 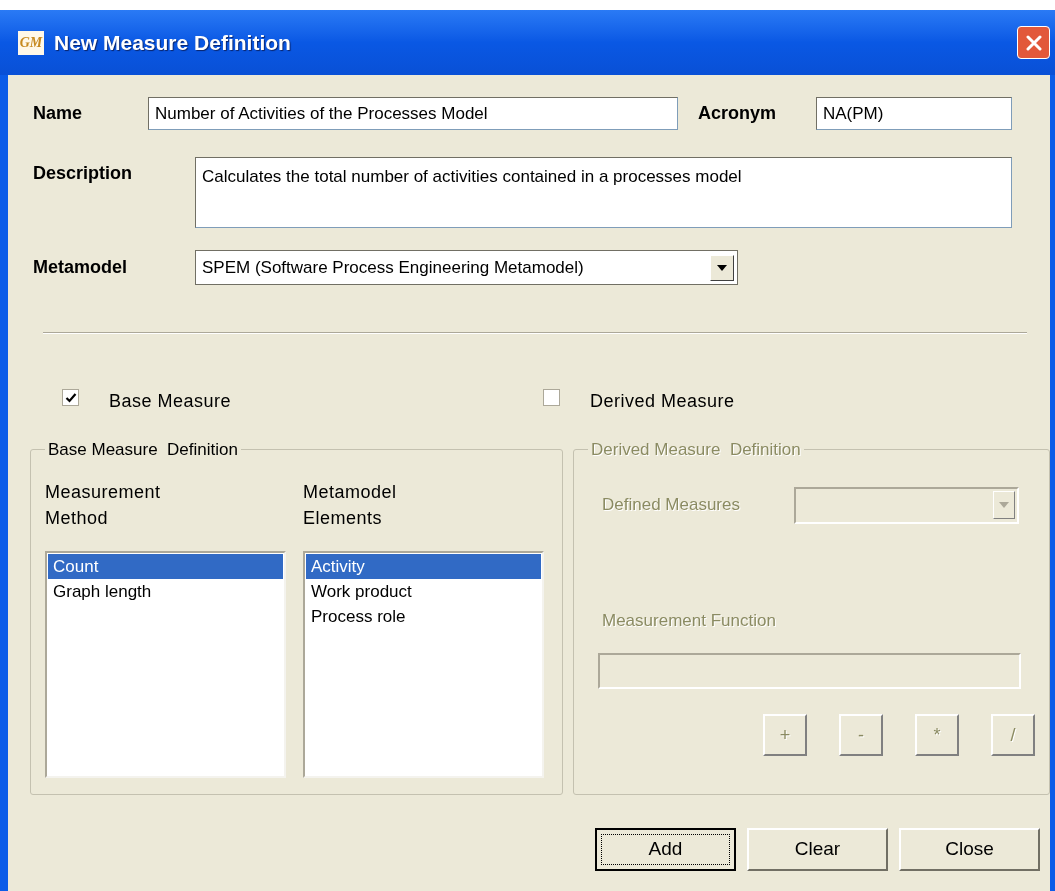 What do you see at coordinates (143, 450) in the screenshot?
I see `group-title: Base Measure Definition` at bounding box center [143, 450].